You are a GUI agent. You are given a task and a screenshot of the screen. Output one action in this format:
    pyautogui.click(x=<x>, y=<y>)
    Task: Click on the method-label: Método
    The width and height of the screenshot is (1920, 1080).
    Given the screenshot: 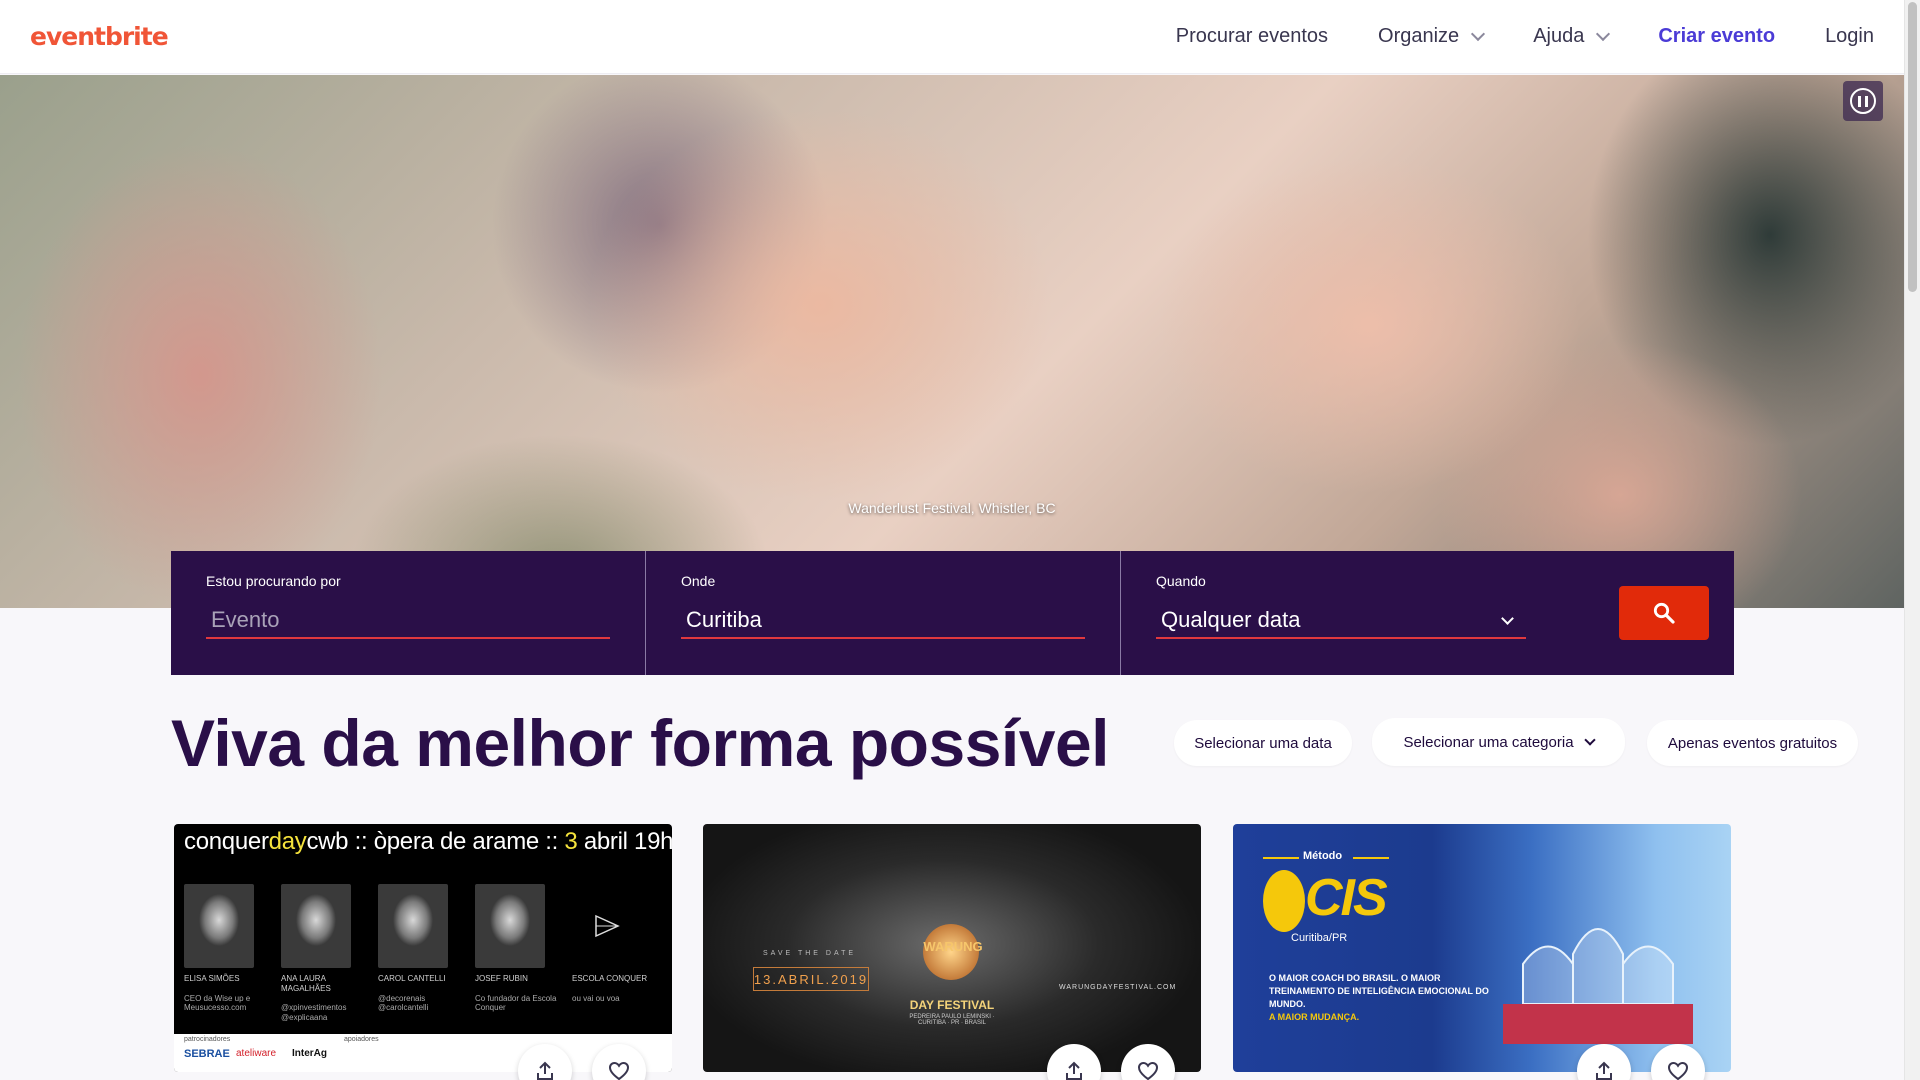 What is the action you would take?
    pyautogui.click(x=1323, y=856)
    